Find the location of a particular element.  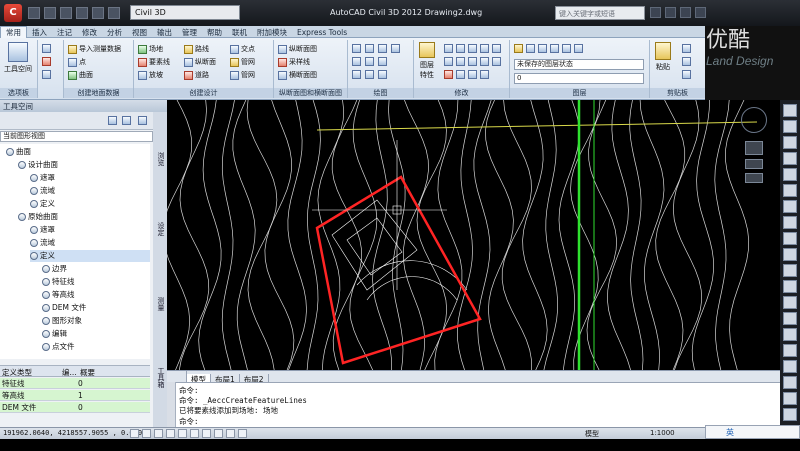

app-menu-button: C is located at coordinates (13, 13).